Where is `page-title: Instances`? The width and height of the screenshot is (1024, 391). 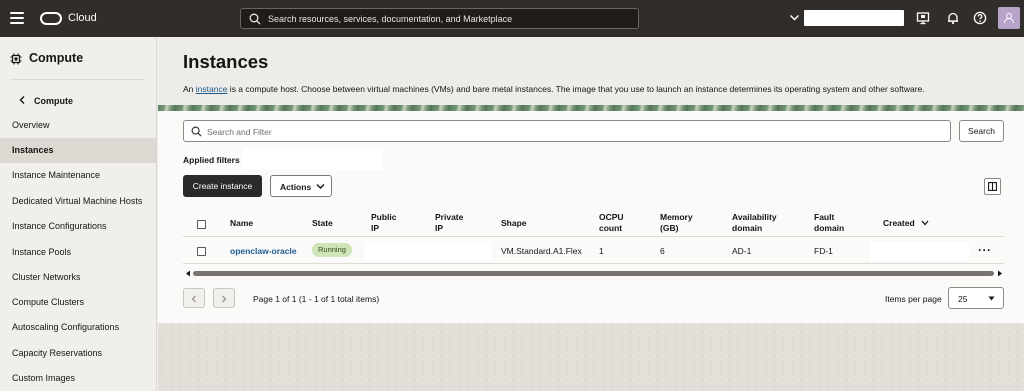 page-title: Instances is located at coordinates (226, 61).